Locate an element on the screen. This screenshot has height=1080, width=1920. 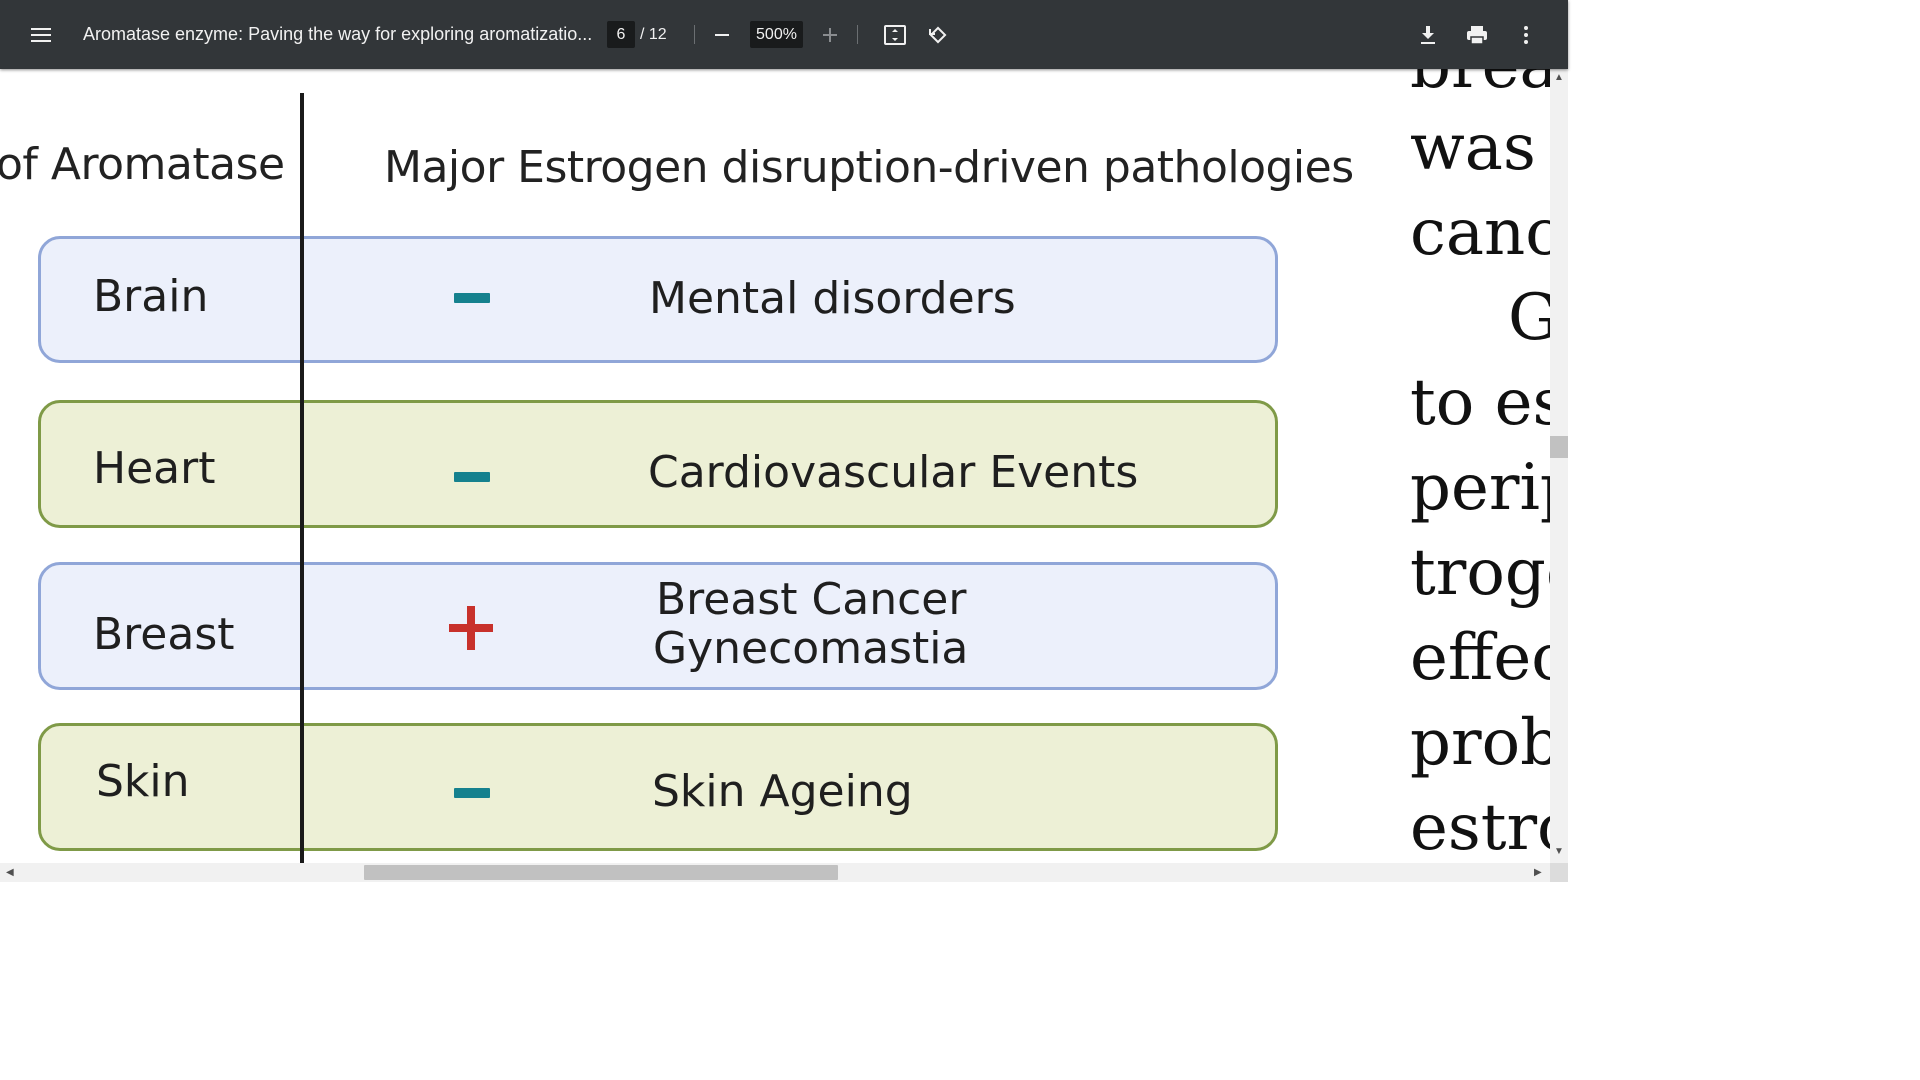
zoom-in-button is located at coordinates (830, 34).